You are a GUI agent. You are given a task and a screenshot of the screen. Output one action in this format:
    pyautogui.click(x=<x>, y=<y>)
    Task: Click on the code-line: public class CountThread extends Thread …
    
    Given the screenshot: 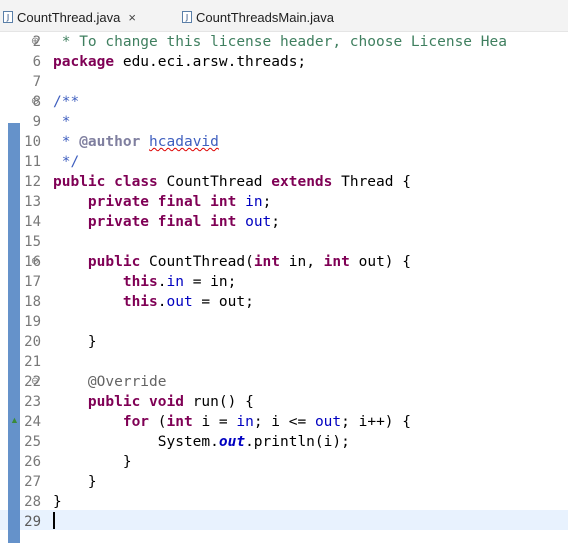 What is the action you would take?
    pyautogui.click(x=232, y=182)
    